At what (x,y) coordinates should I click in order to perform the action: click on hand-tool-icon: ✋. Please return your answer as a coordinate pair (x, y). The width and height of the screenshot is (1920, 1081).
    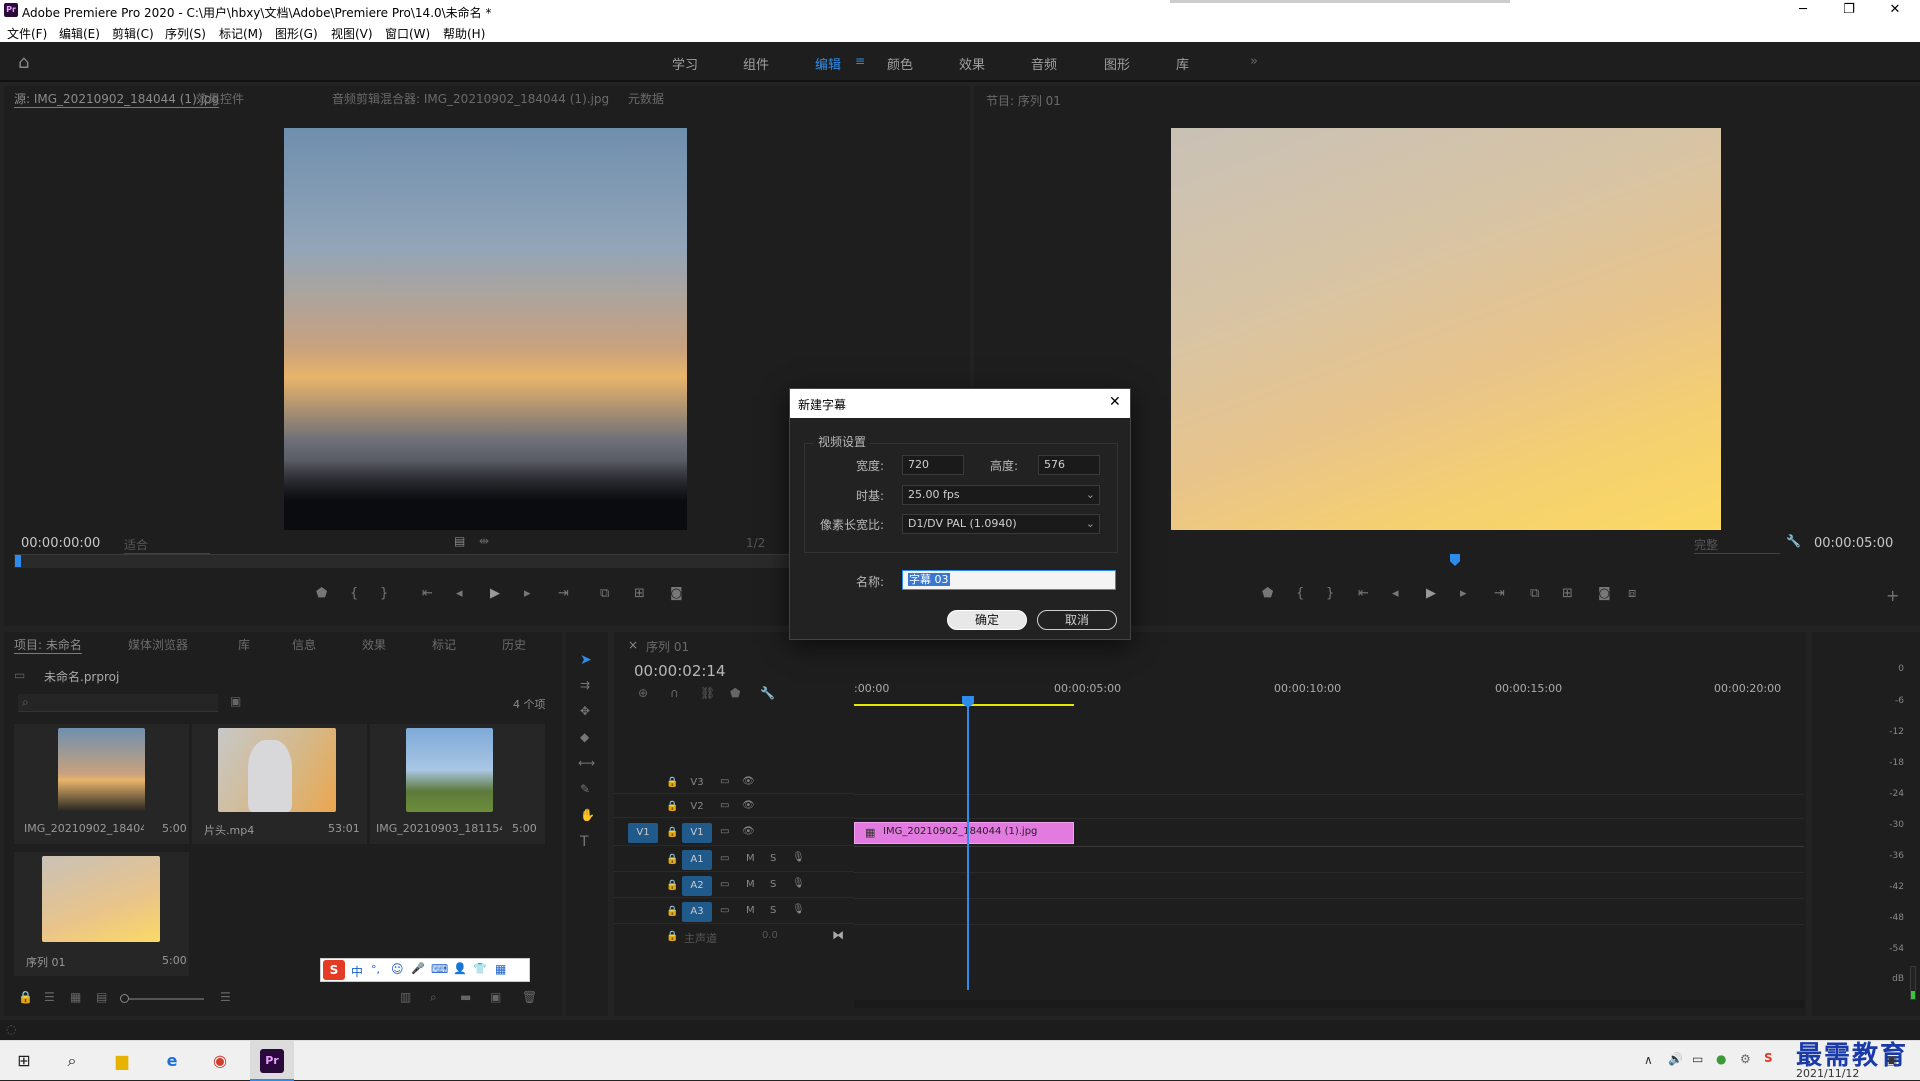
    Looking at the image, I should click on (587, 815).